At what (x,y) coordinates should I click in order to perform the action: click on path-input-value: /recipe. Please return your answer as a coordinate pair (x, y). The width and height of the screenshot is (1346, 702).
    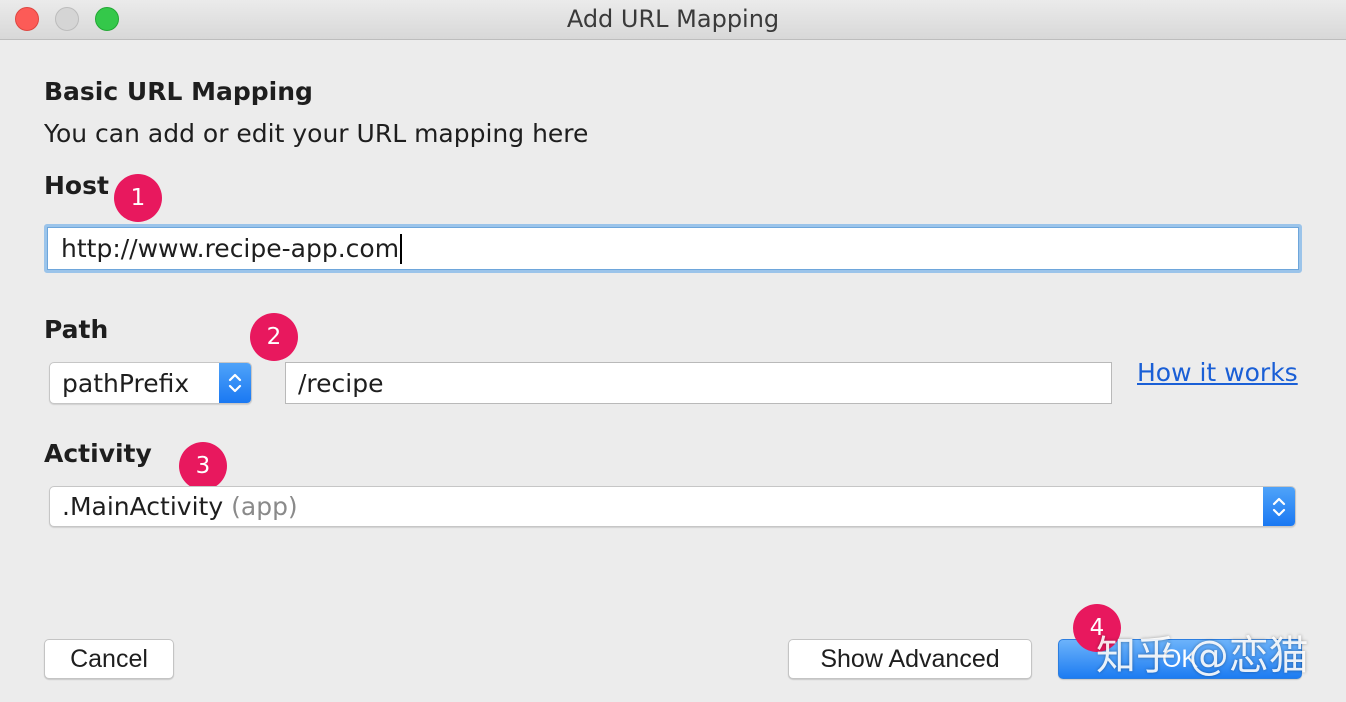
    Looking at the image, I should click on (341, 383).